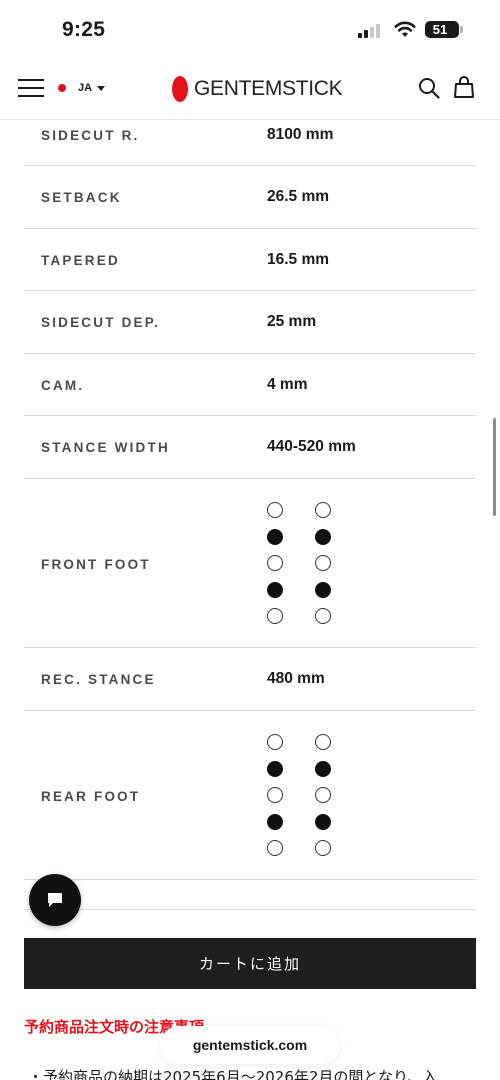 The image size is (500, 1080). What do you see at coordinates (296, 678) in the screenshot?
I see `spec-value: 480 mm` at bounding box center [296, 678].